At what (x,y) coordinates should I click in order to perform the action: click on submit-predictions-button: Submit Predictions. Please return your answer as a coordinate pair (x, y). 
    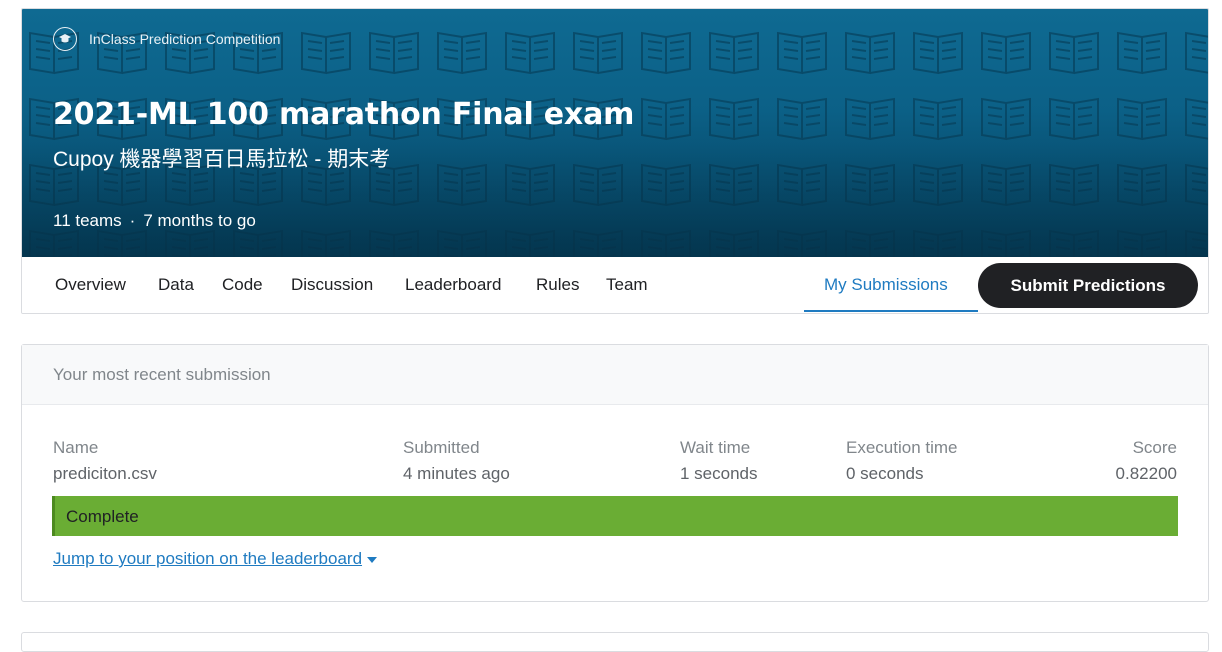
    Looking at the image, I should click on (1088, 285).